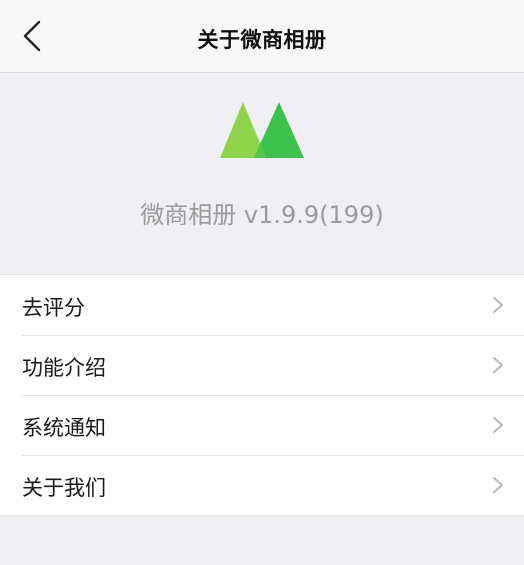 Image resolution: width=524 pixels, height=565 pixels. What do you see at coordinates (262, 365) in the screenshot?
I see `menu-item-features: 功能介绍` at bounding box center [262, 365].